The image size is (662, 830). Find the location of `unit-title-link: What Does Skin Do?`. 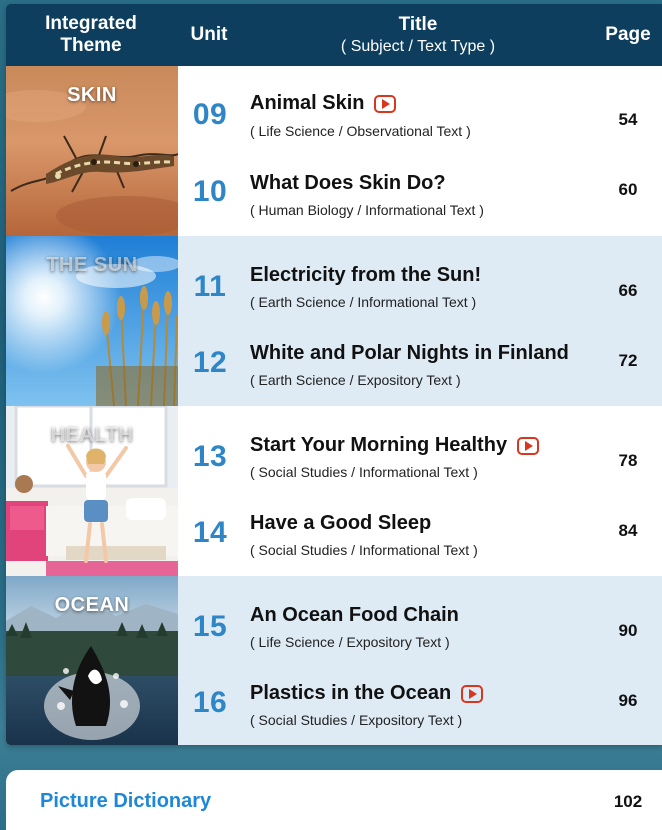

unit-title-link: What Does Skin Do? is located at coordinates (348, 183).